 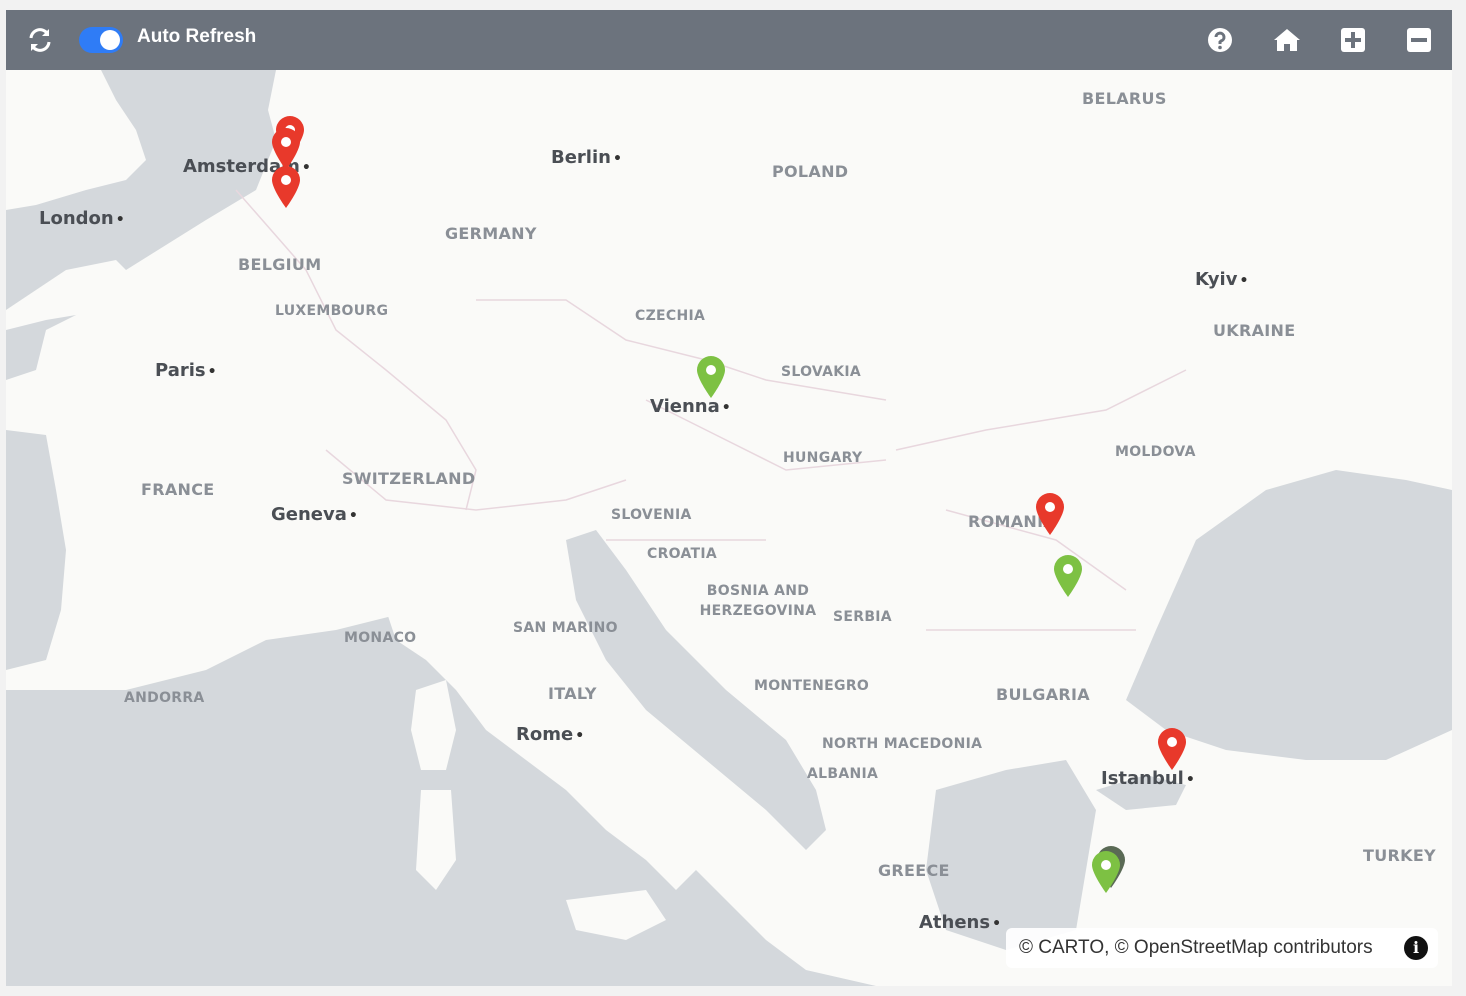 What do you see at coordinates (682, 554) in the screenshot?
I see `country-label: CROATIA` at bounding box center [682, 554].